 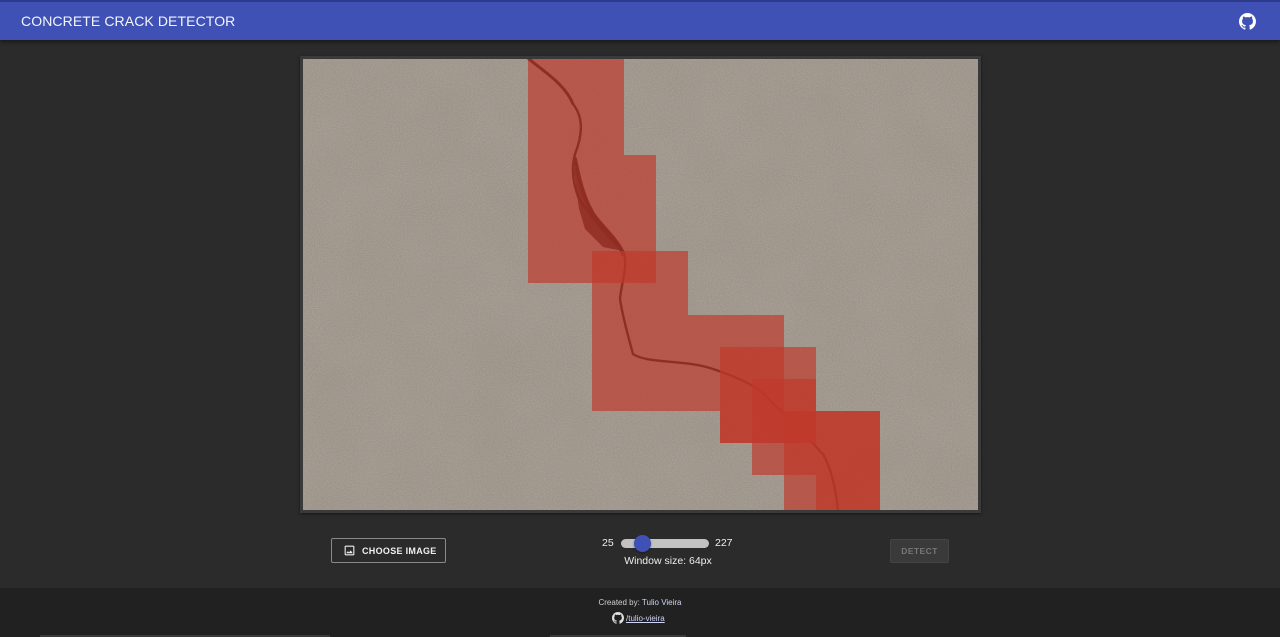 What do you see at coordinates (919, 551) in the screenshot?
I see `detect-button: DETECT` at bounding box center [919, 551].